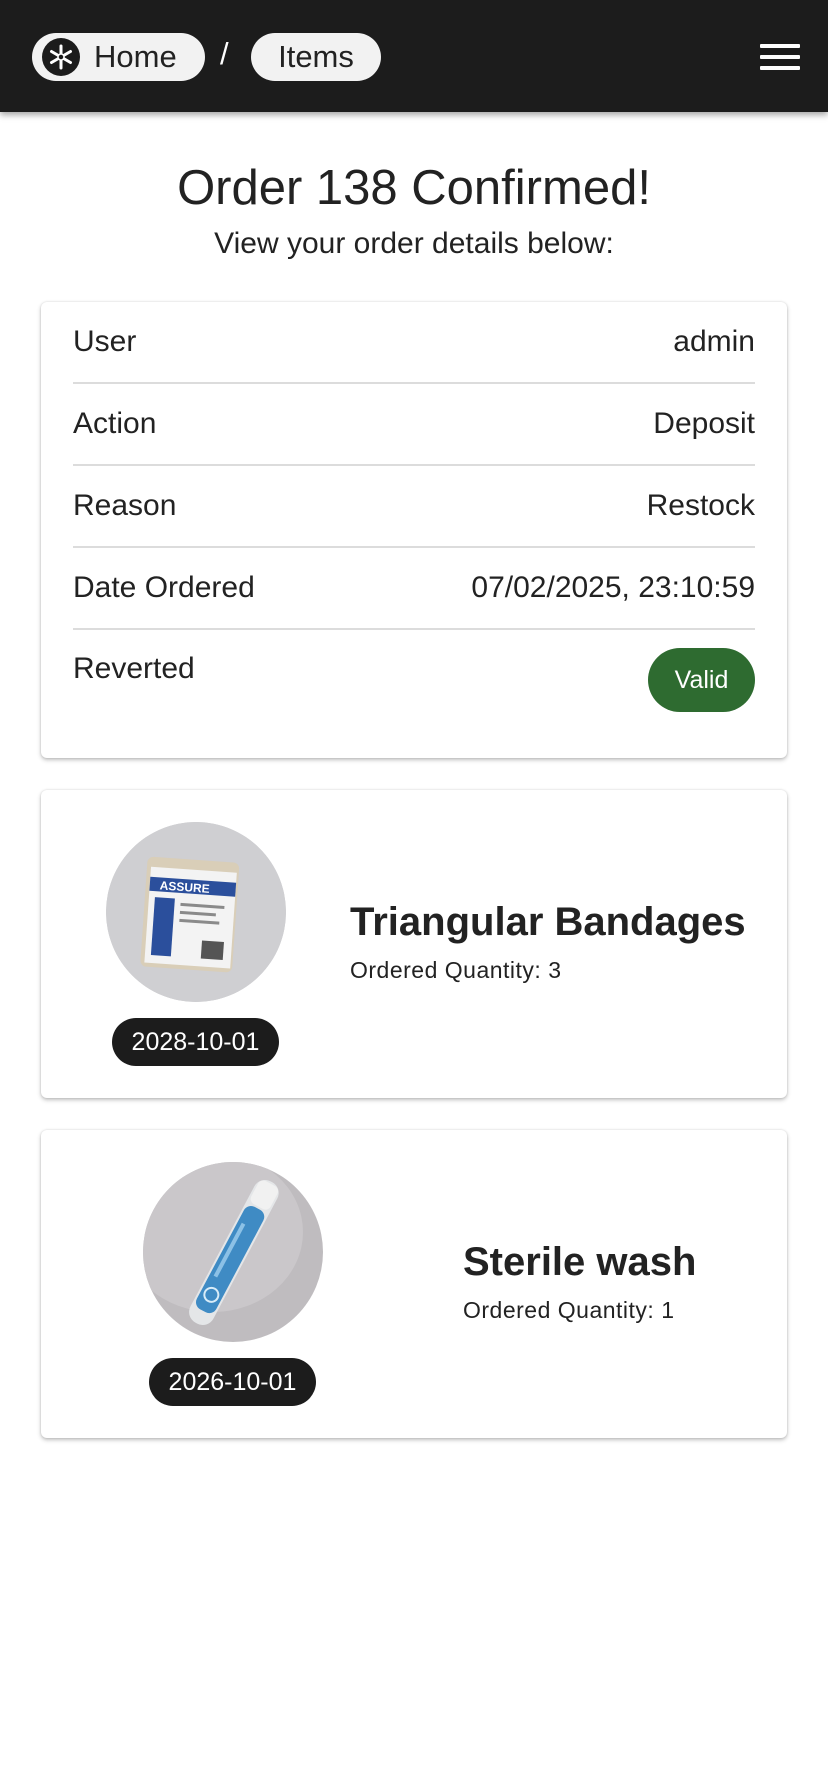 The image size is (828, 1790). What do you see at coordinates (196, 912) in the screenshot?
I see `bandage-package-photo: ASSURE` at bounding box center [196, 912].